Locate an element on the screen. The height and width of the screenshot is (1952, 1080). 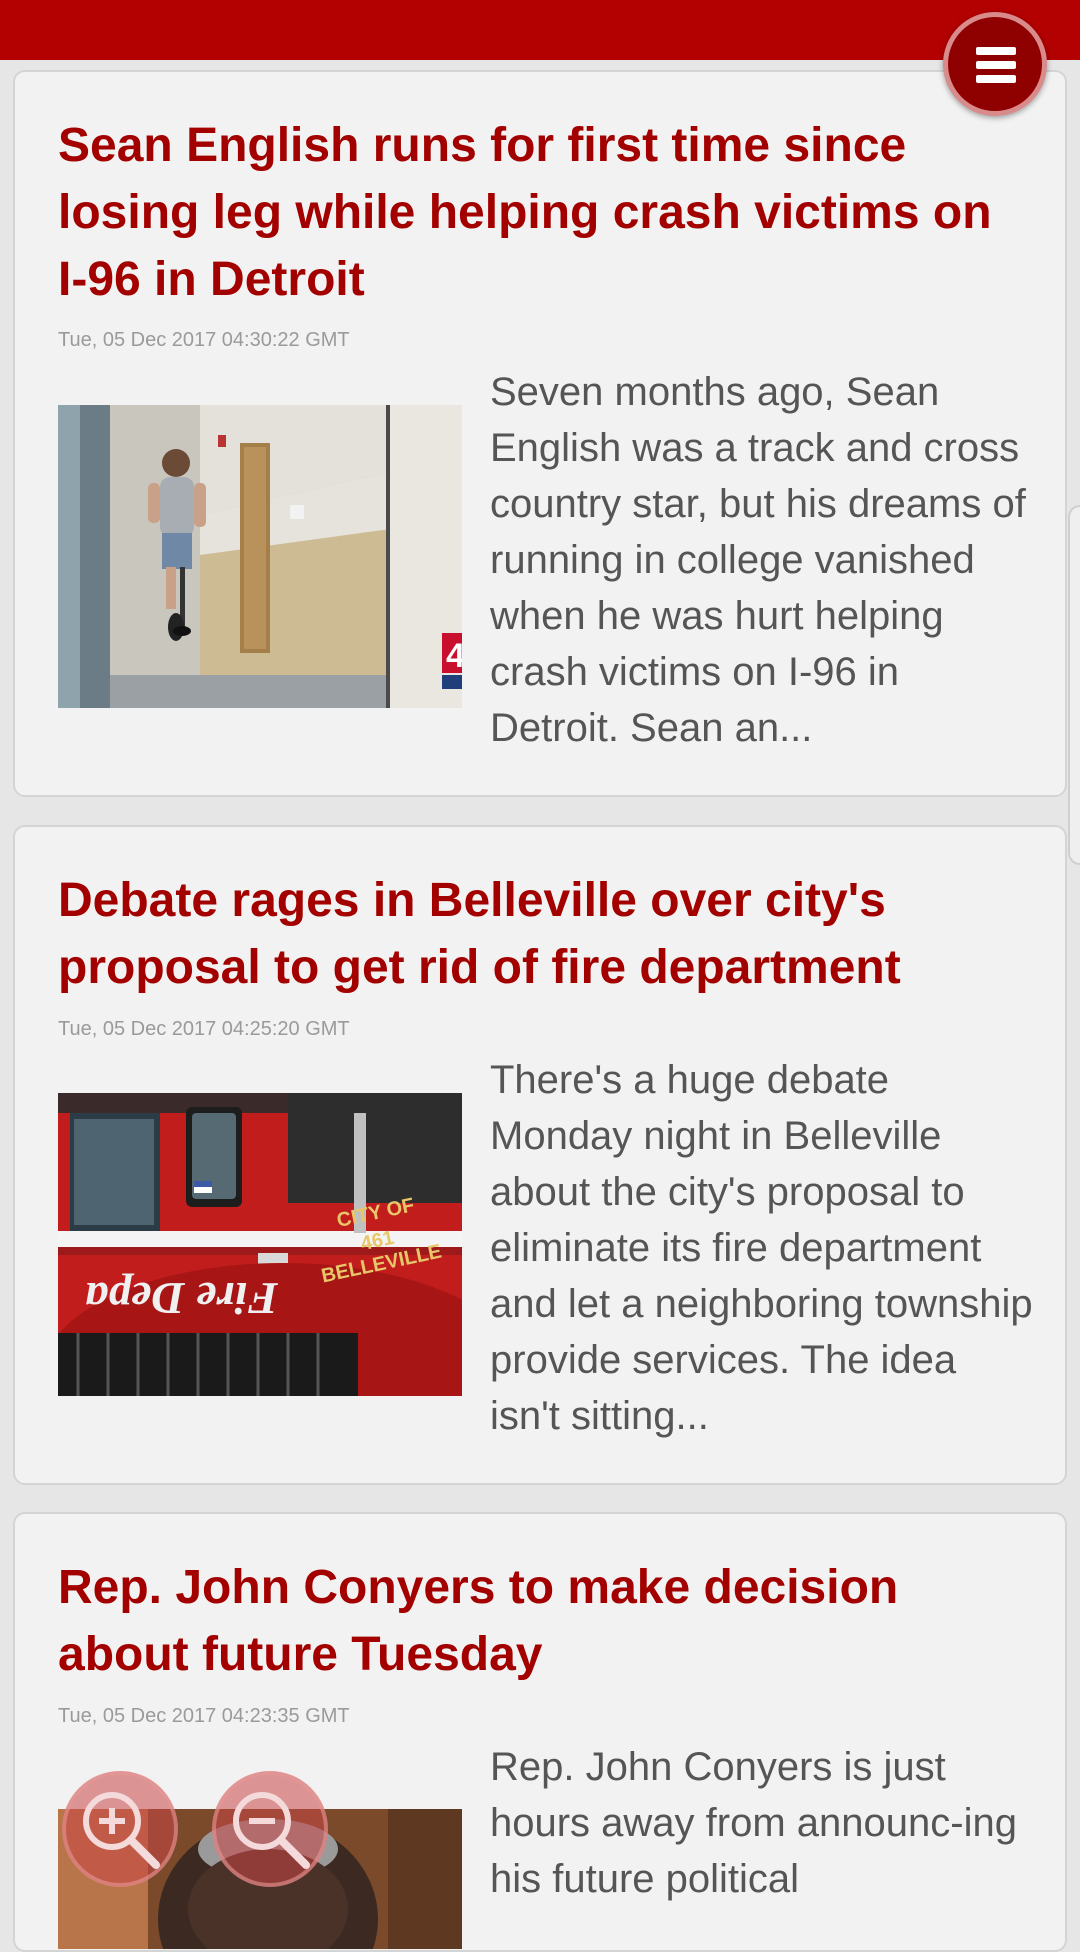
article-date: Tue, 05 Dec 2017 04:30:22 GMT is located at coordinates (204, 340).